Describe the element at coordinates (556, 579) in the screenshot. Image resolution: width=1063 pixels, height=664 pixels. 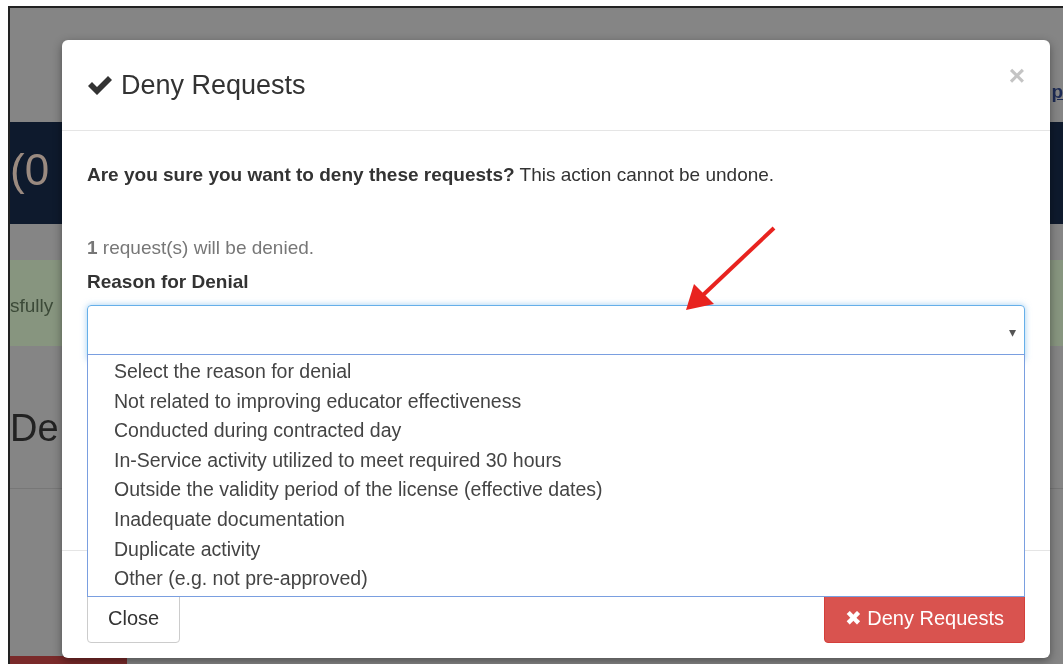
I see `dropdown-option: Other (e.g. not pre-approved)` at that location.